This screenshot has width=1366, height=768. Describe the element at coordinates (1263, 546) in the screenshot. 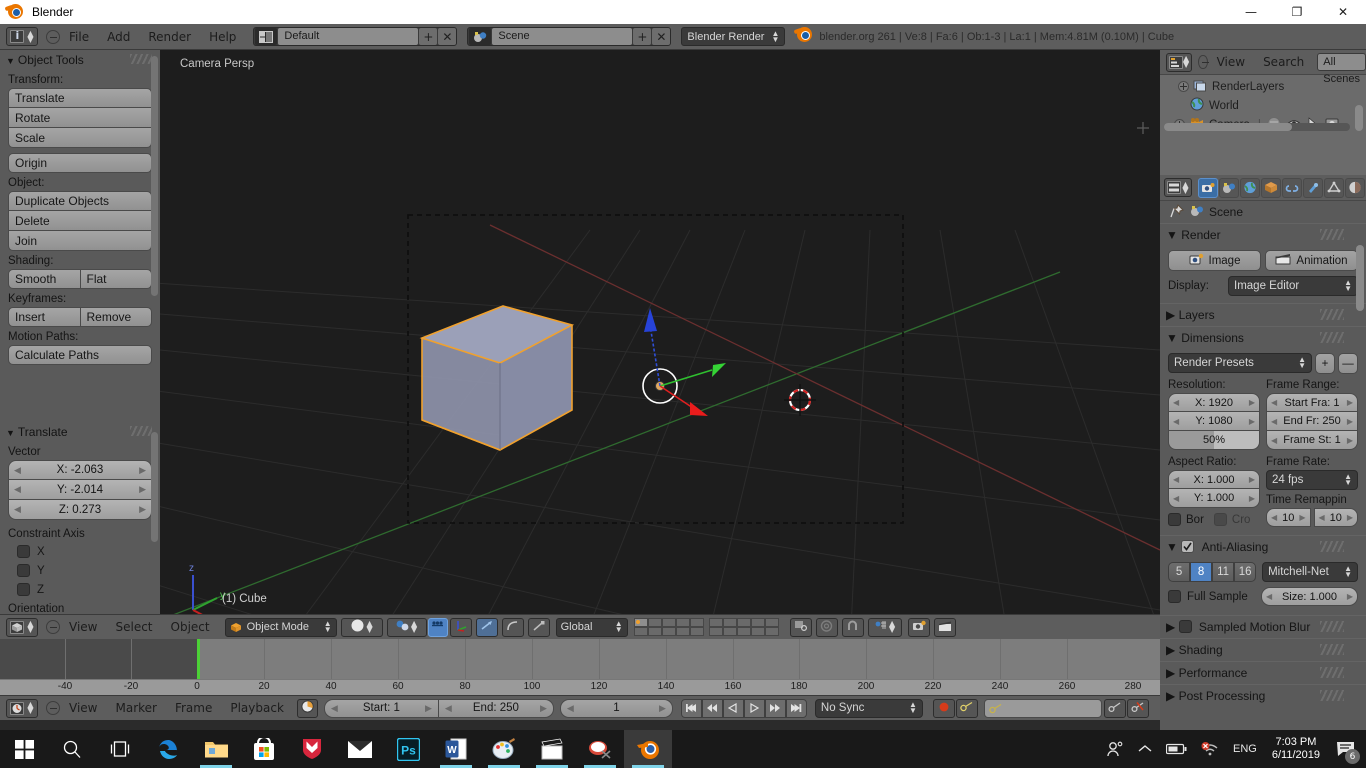

I see `antialiasing-panel-header: ▼ Anti-Aliasing` at that location.